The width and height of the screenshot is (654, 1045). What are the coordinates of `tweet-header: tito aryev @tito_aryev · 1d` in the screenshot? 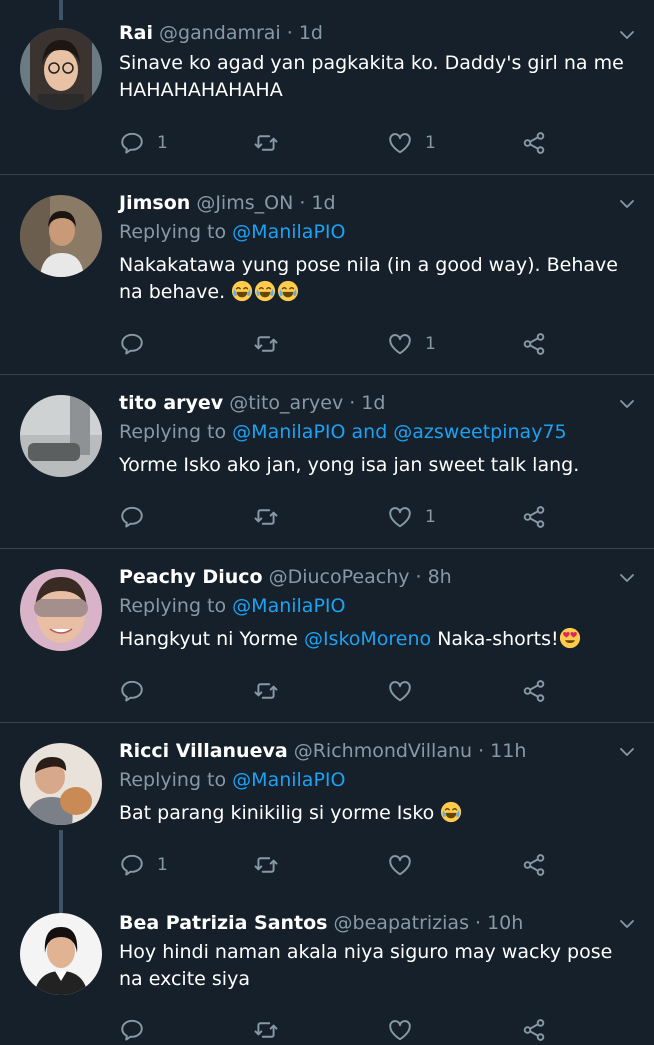 It's located at (252, 403).